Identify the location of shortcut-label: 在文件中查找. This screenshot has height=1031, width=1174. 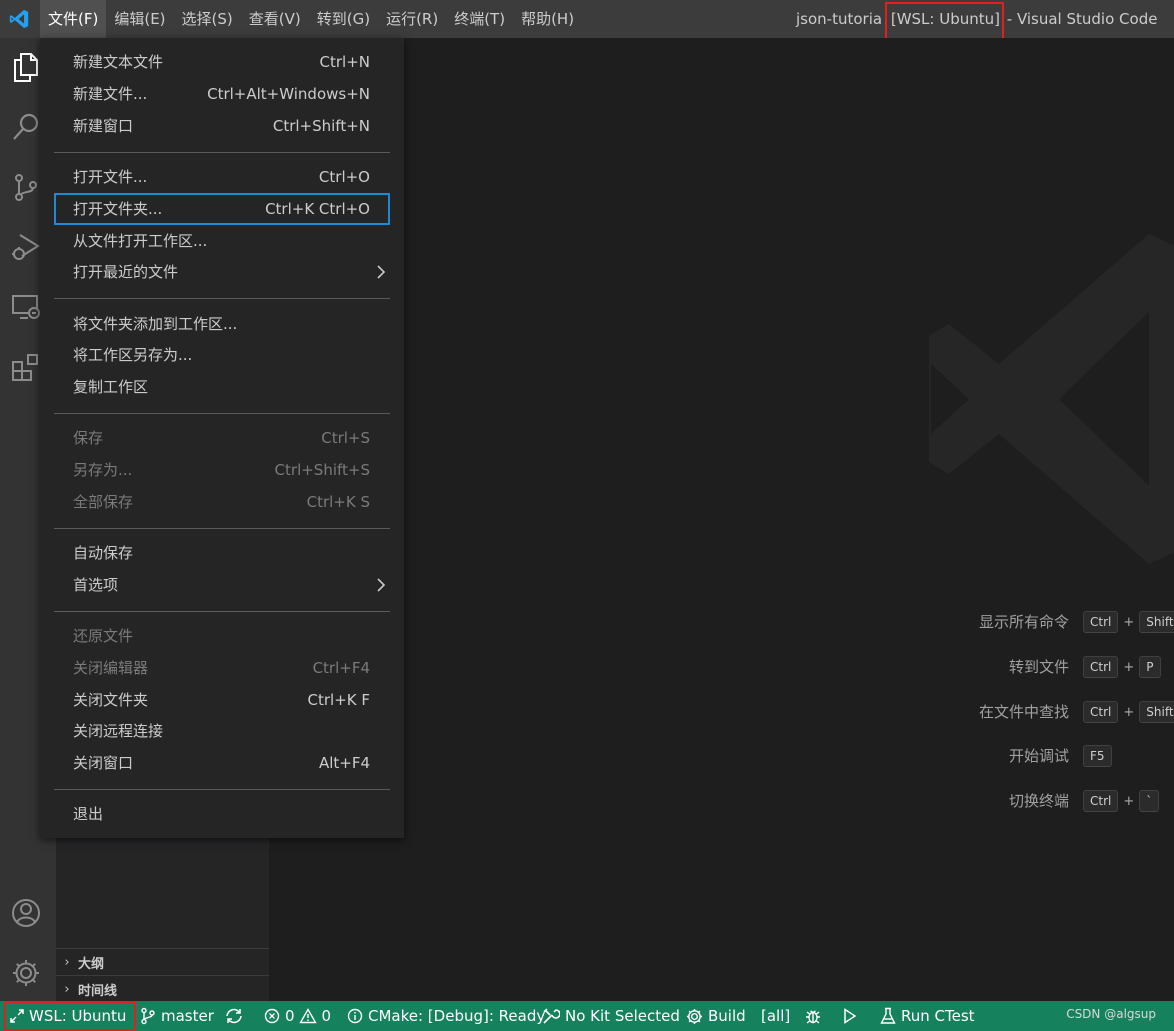
(1023, 712).